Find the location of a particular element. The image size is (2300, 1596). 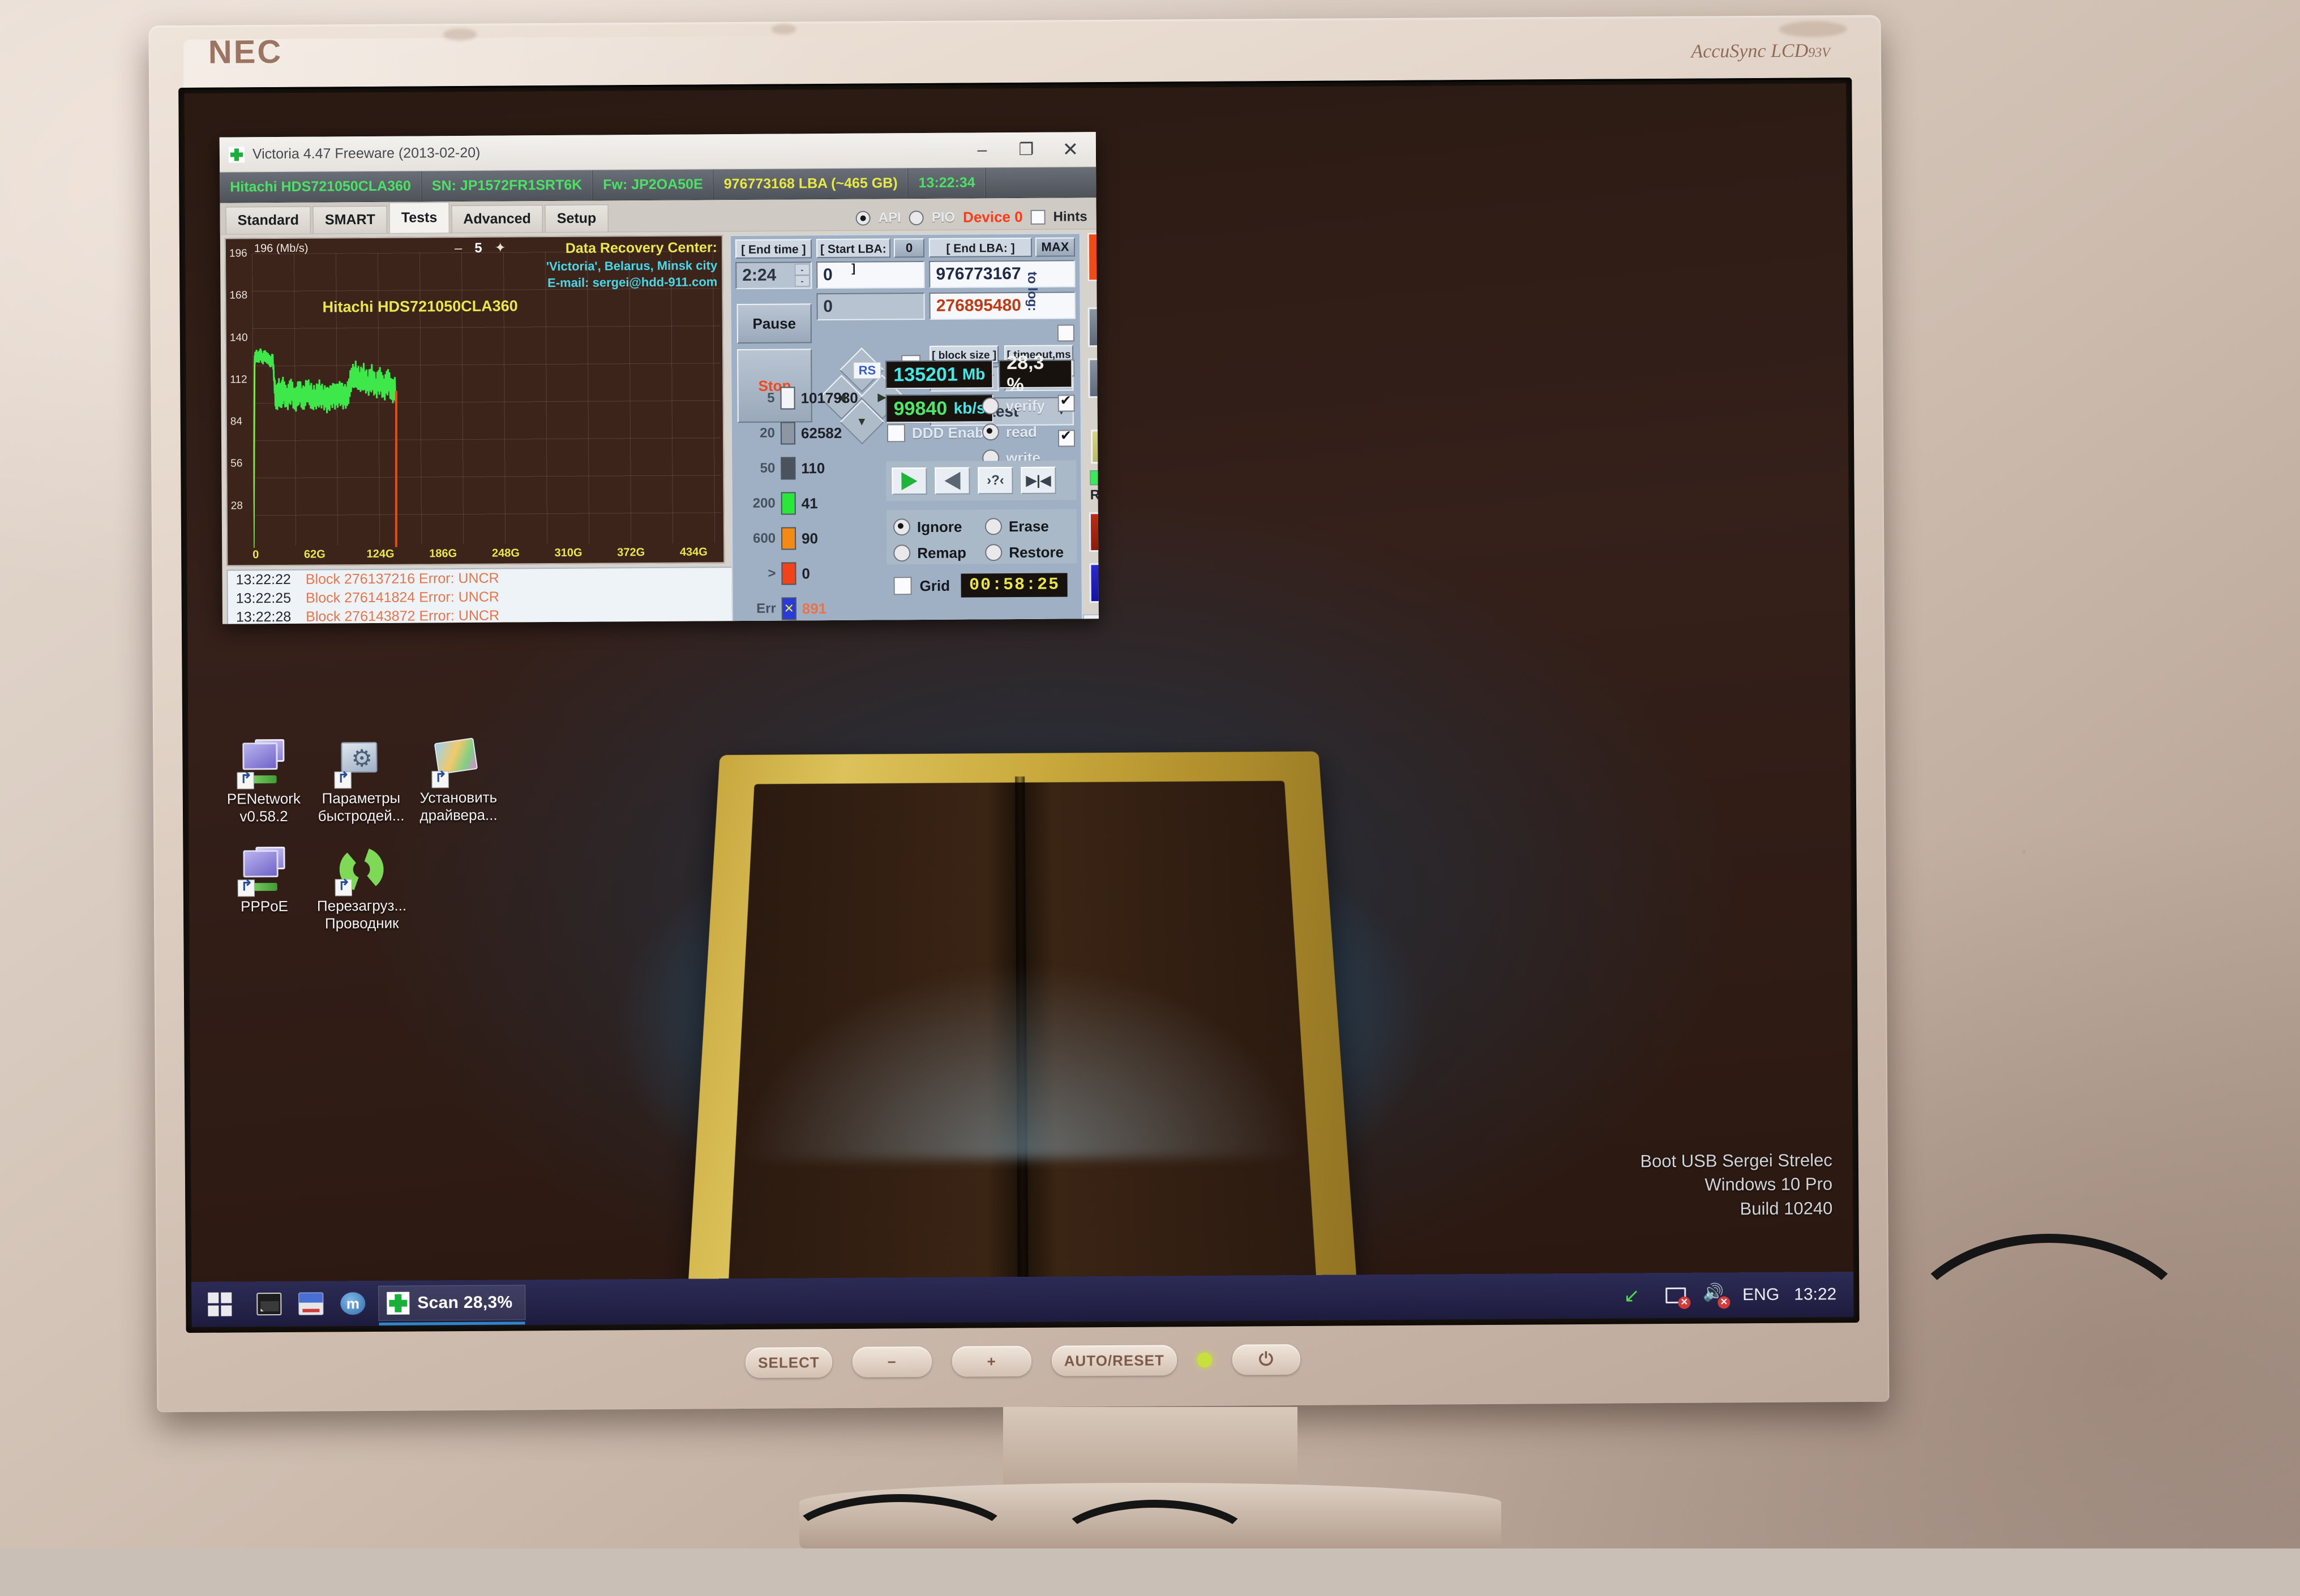

taskbar-icon-chart is located at coordinates (269, 1304).